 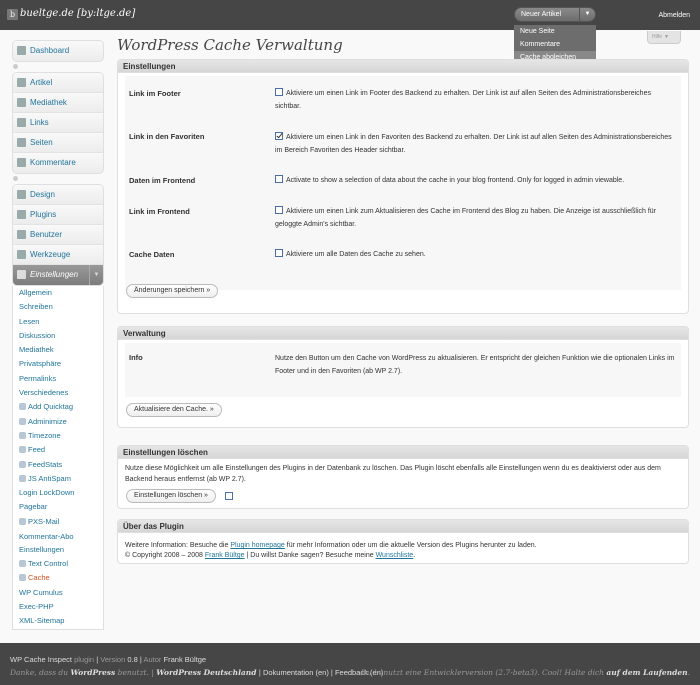 I want to click on favorite-label: Neuer Artikel, so click(x=541, y=14).